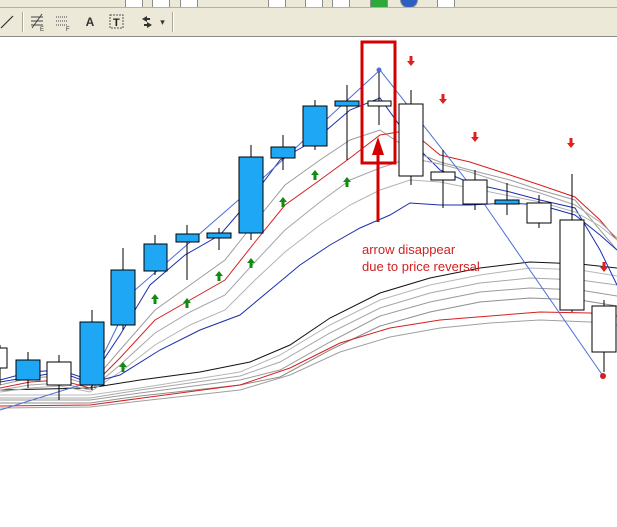 The height and width of the screenshot is (527, 617). What do you see at coordinates (152, 22) in the screenshot?
I see `arrows-icon: ▾` at bounding box center [152, 22].